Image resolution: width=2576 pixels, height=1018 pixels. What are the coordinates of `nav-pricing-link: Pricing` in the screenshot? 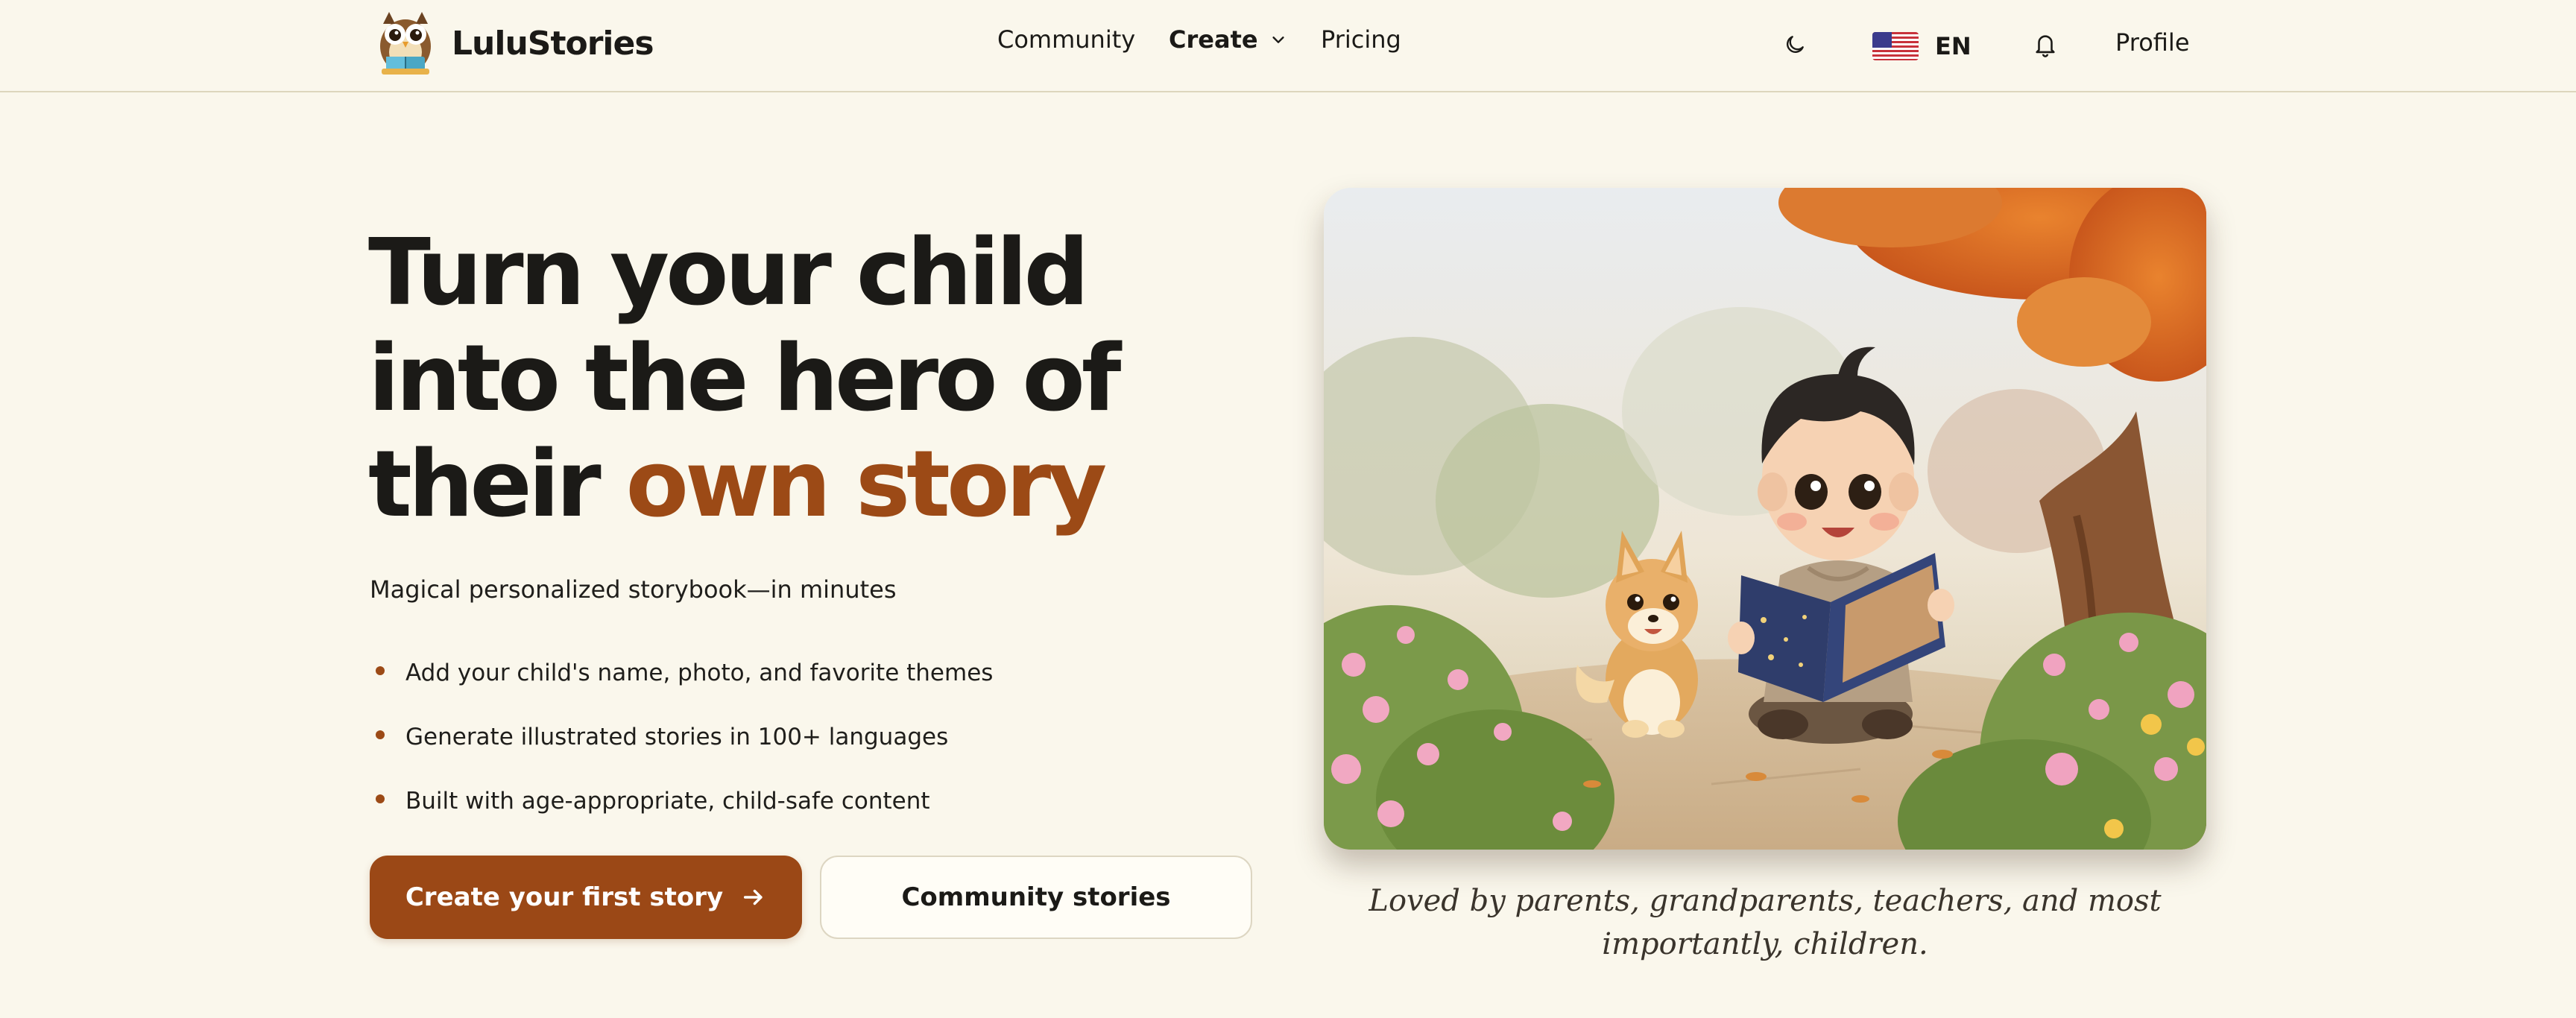 It's located at (1361, 39).